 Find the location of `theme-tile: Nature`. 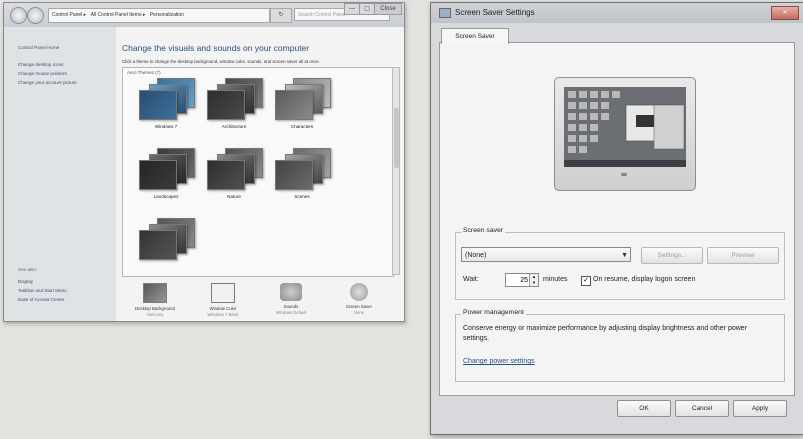

theme-tile: Nature is located at coordinates (234, 177).